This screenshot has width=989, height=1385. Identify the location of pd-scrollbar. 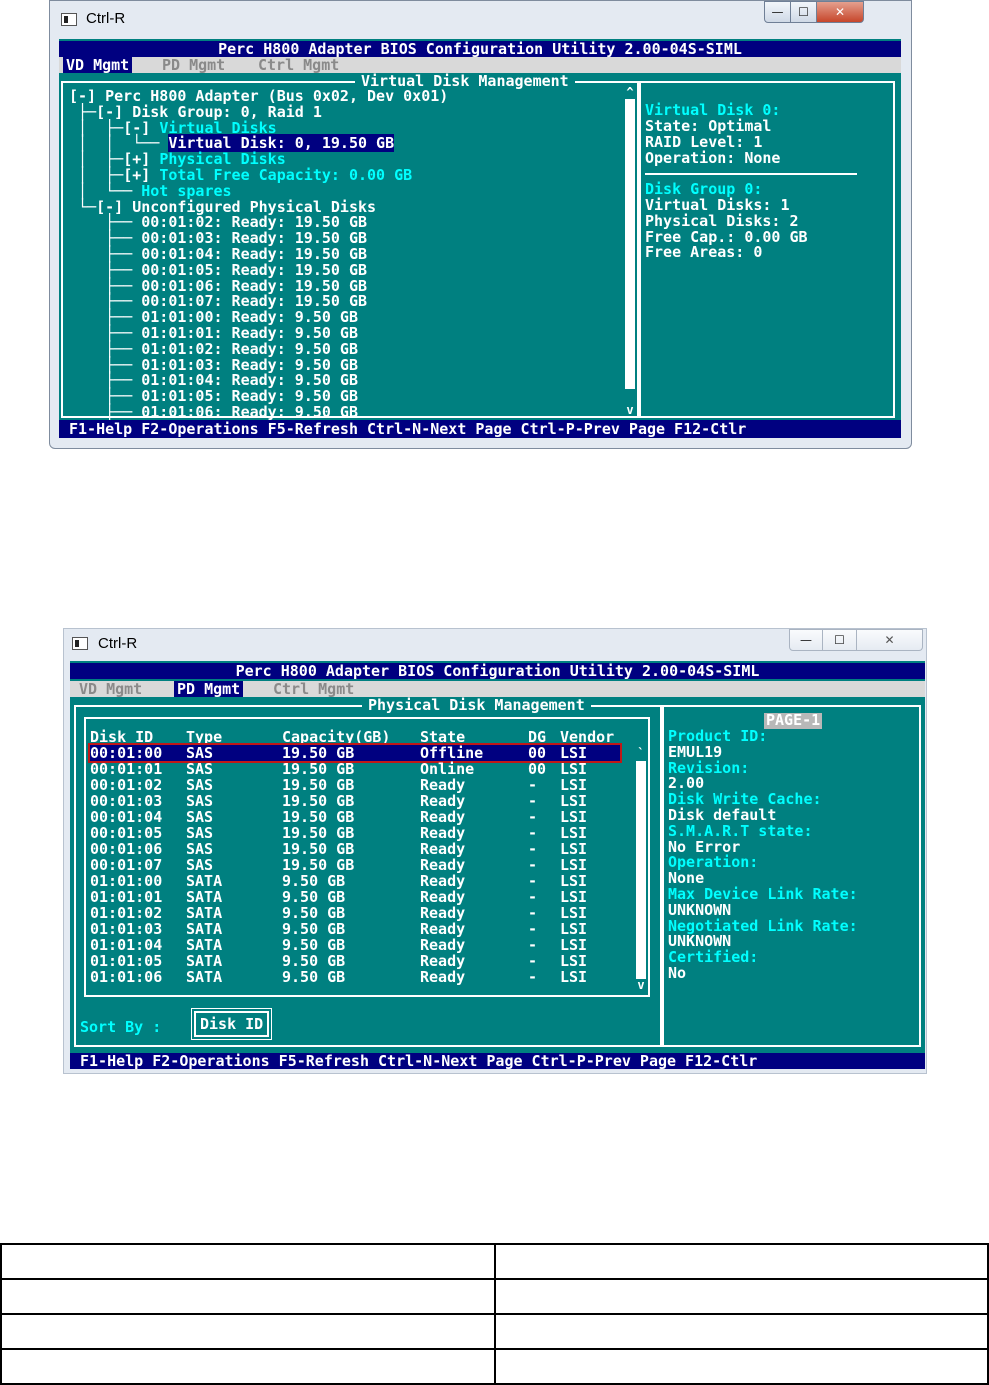
(641, 870).